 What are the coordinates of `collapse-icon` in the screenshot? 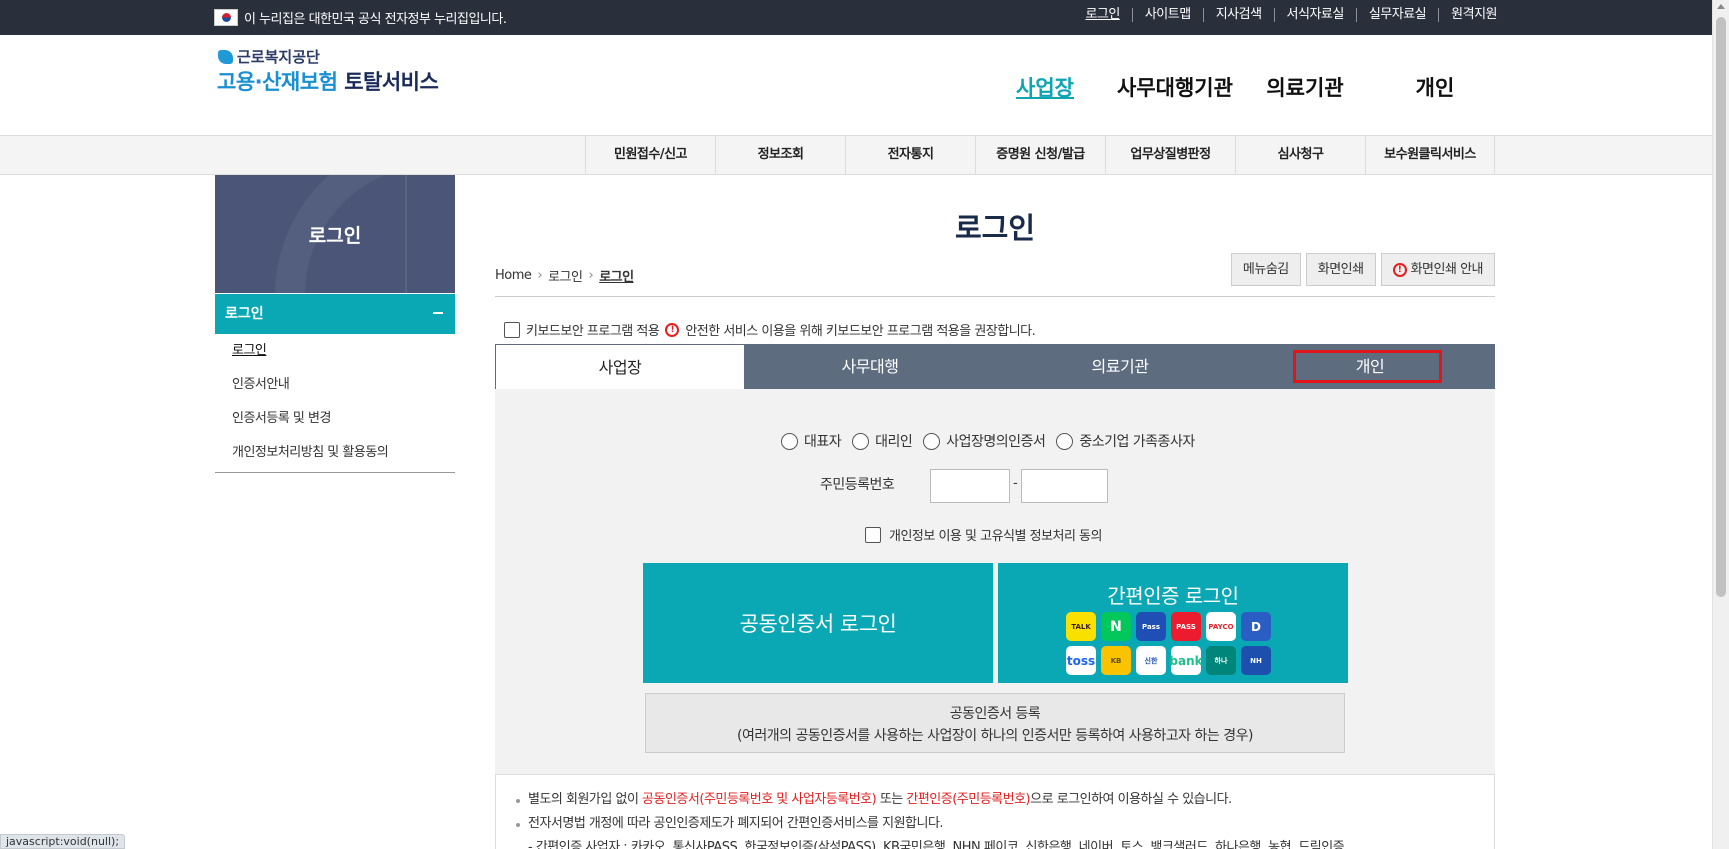 It's located at (438, 313).